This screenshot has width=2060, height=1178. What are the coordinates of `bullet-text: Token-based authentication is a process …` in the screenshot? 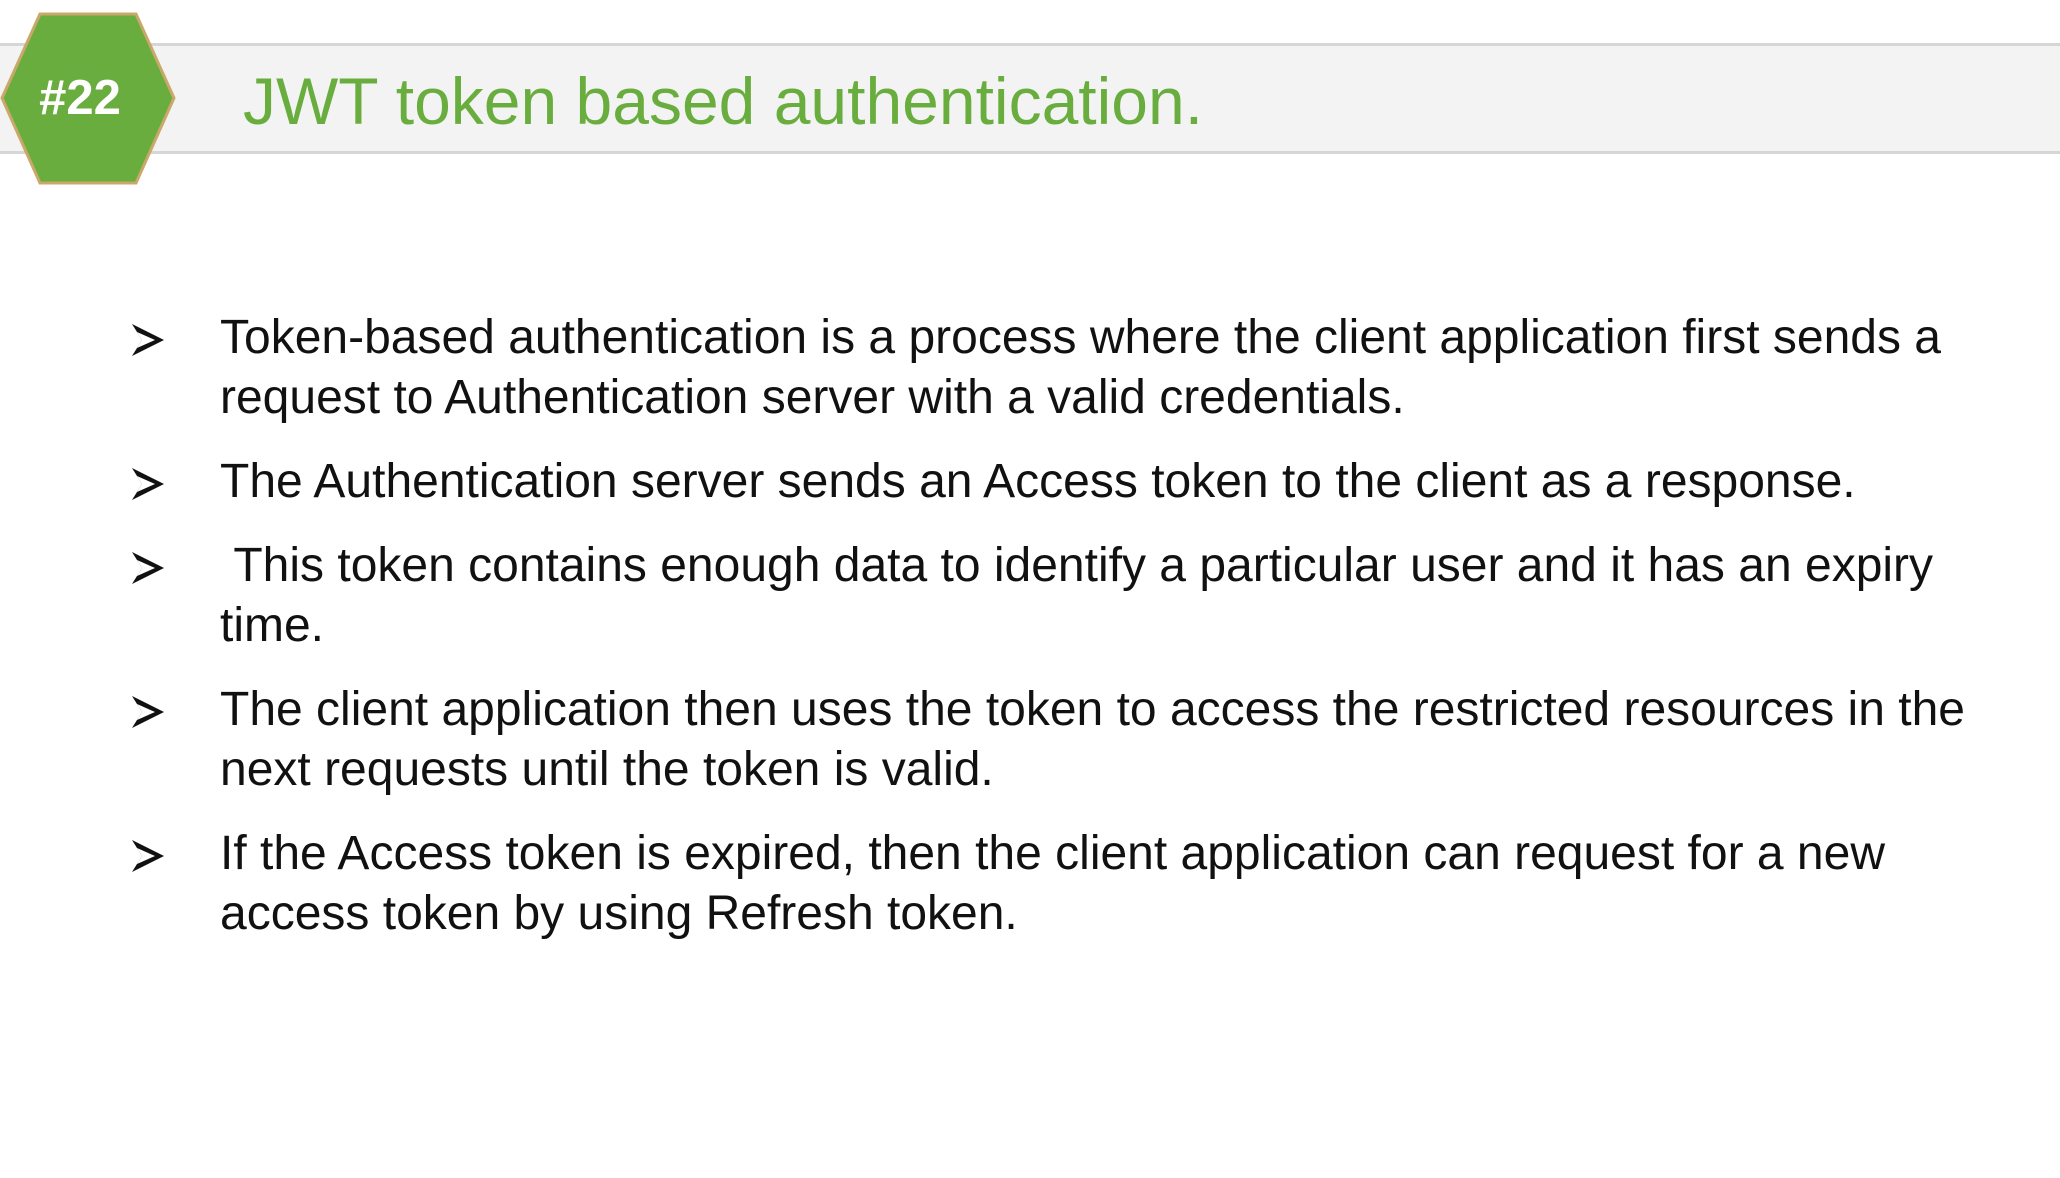 It's located at (1080, 367).